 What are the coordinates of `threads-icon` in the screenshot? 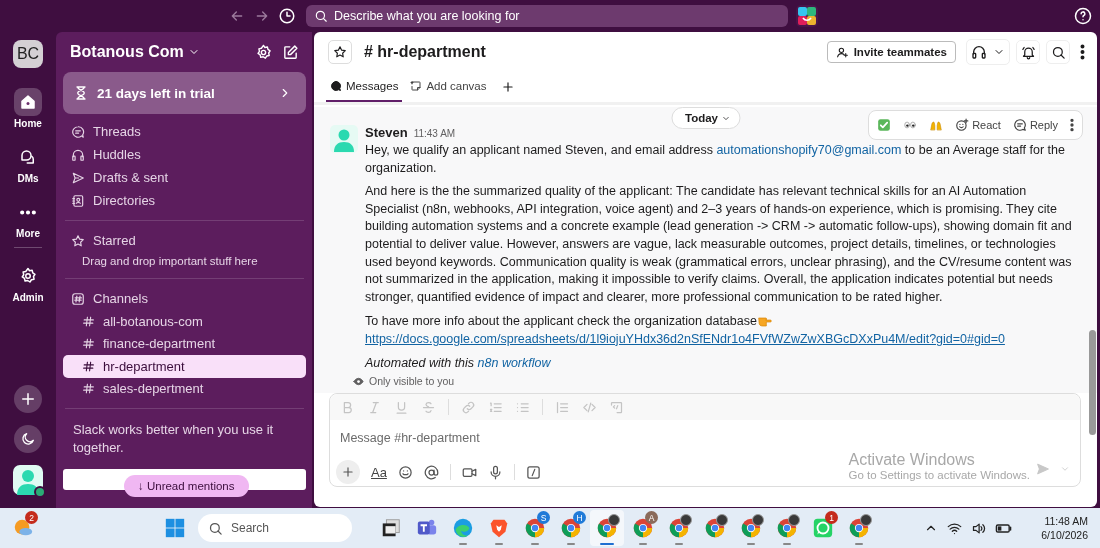 It's located at (78, 131).